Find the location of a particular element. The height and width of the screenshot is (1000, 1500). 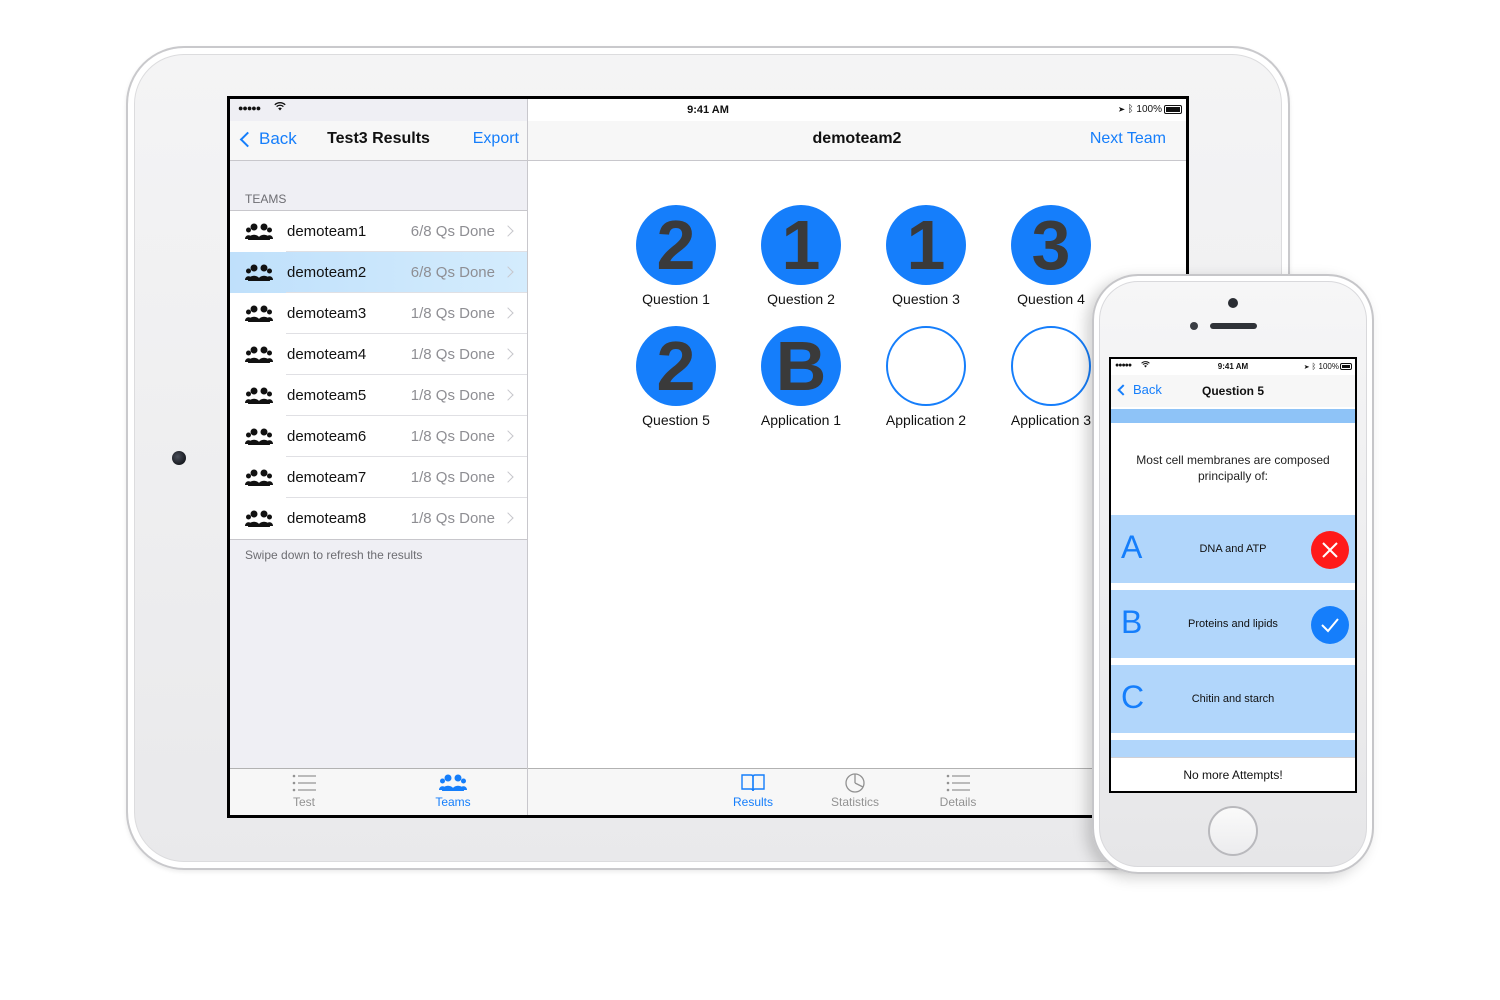

result-cell: 2 Question 1 is located at coordinates (676, 256).